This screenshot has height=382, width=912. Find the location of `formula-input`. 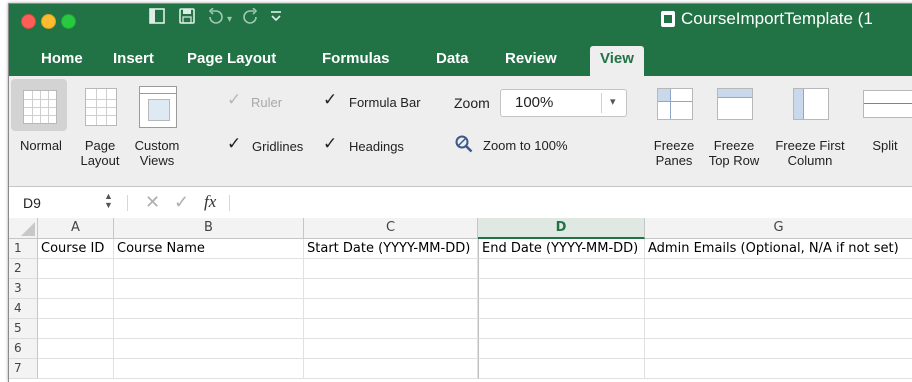

formula-input is located at coordinates (571, 202).